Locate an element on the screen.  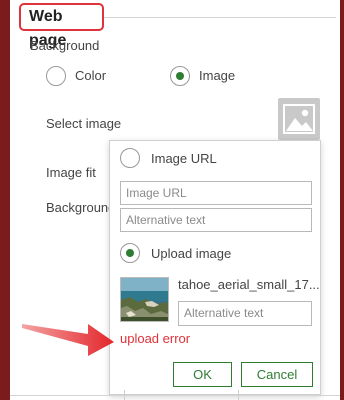
tahoe-thumbnail-image is located at coordinates (144, 299).